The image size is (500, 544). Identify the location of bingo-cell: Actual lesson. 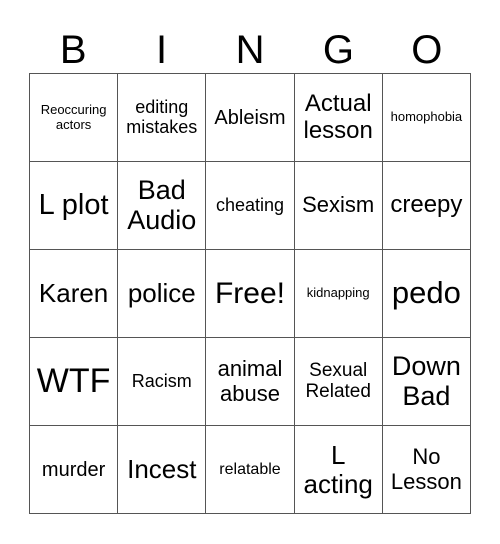
(338, 118).